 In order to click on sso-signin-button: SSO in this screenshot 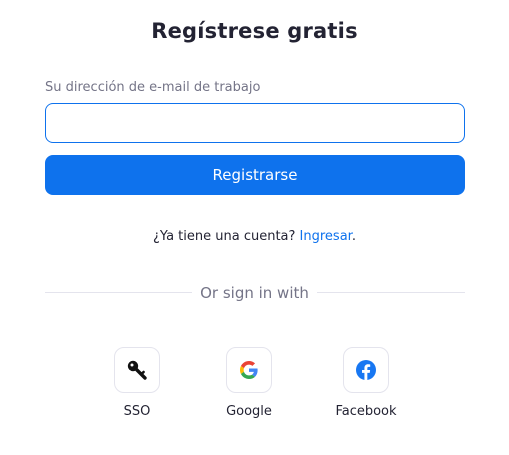, I will do `click(137, 383)`.